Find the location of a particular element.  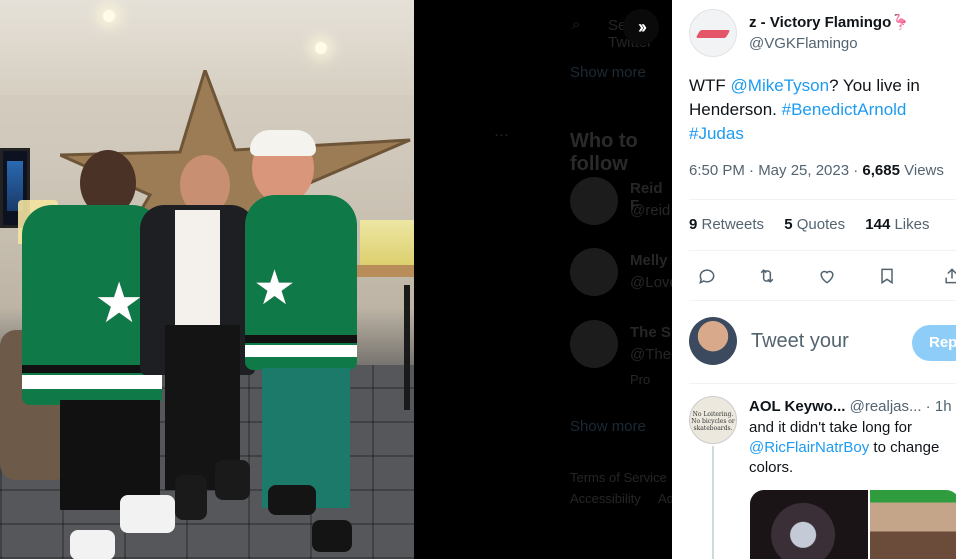

author-name: z - Victory Flamingo🦩 is located at coordinates (829, 22).